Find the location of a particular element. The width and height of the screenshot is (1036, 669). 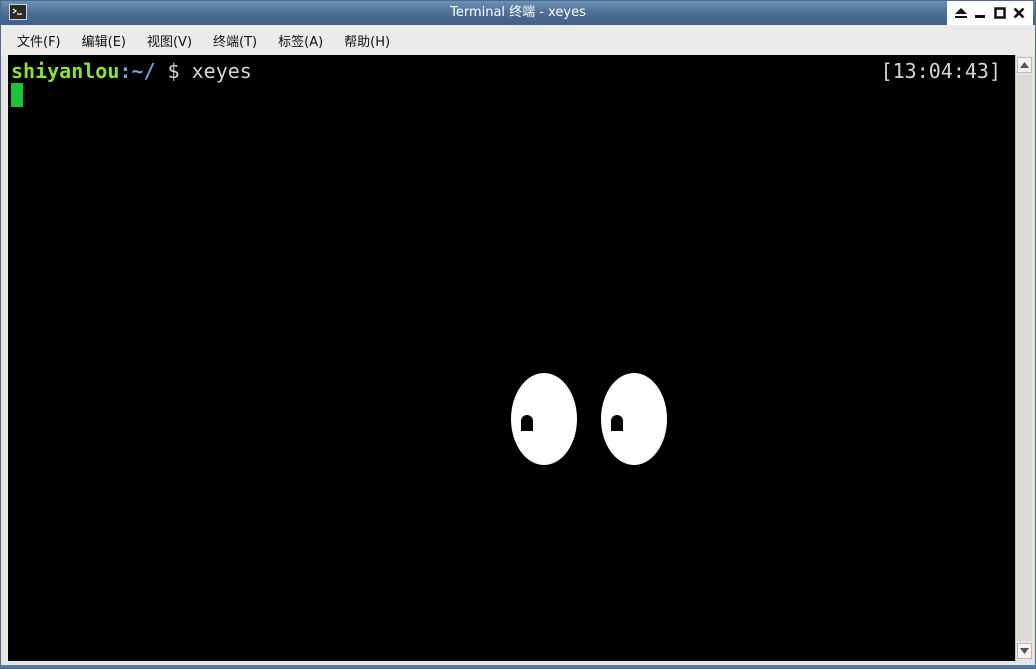

menu-view: 视图(V) is located at coordinates (169, 40).